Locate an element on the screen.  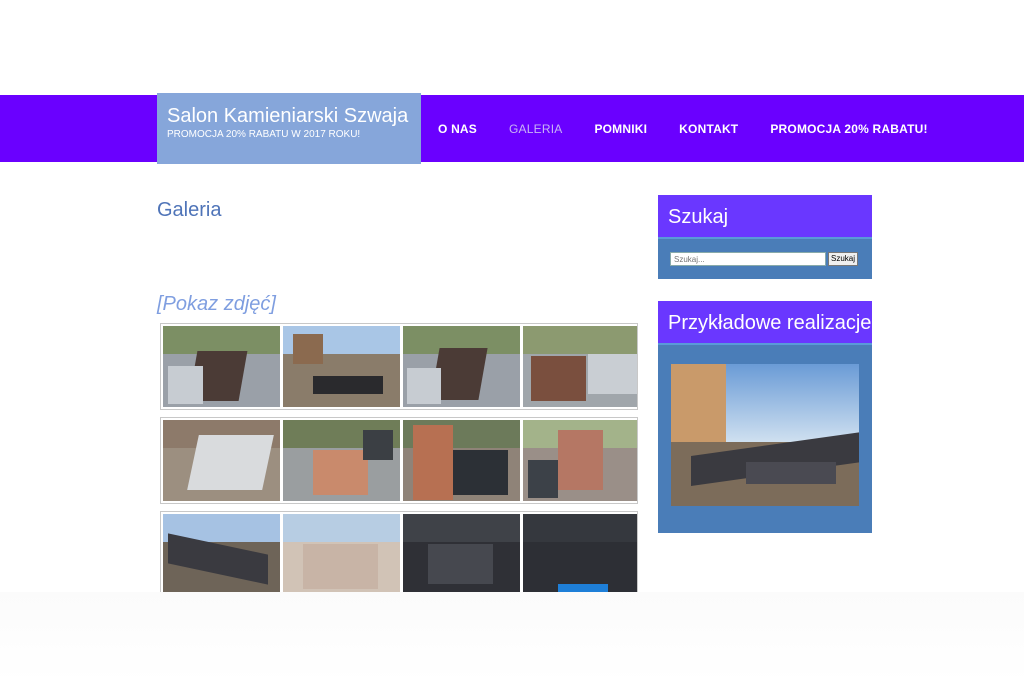
search-button: Szukaj is located at coordinates (843, 259).